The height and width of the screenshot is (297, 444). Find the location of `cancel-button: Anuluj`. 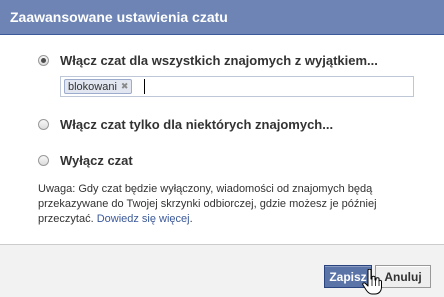

cancel-button: Anuluj is located at coordinates (403, 276).